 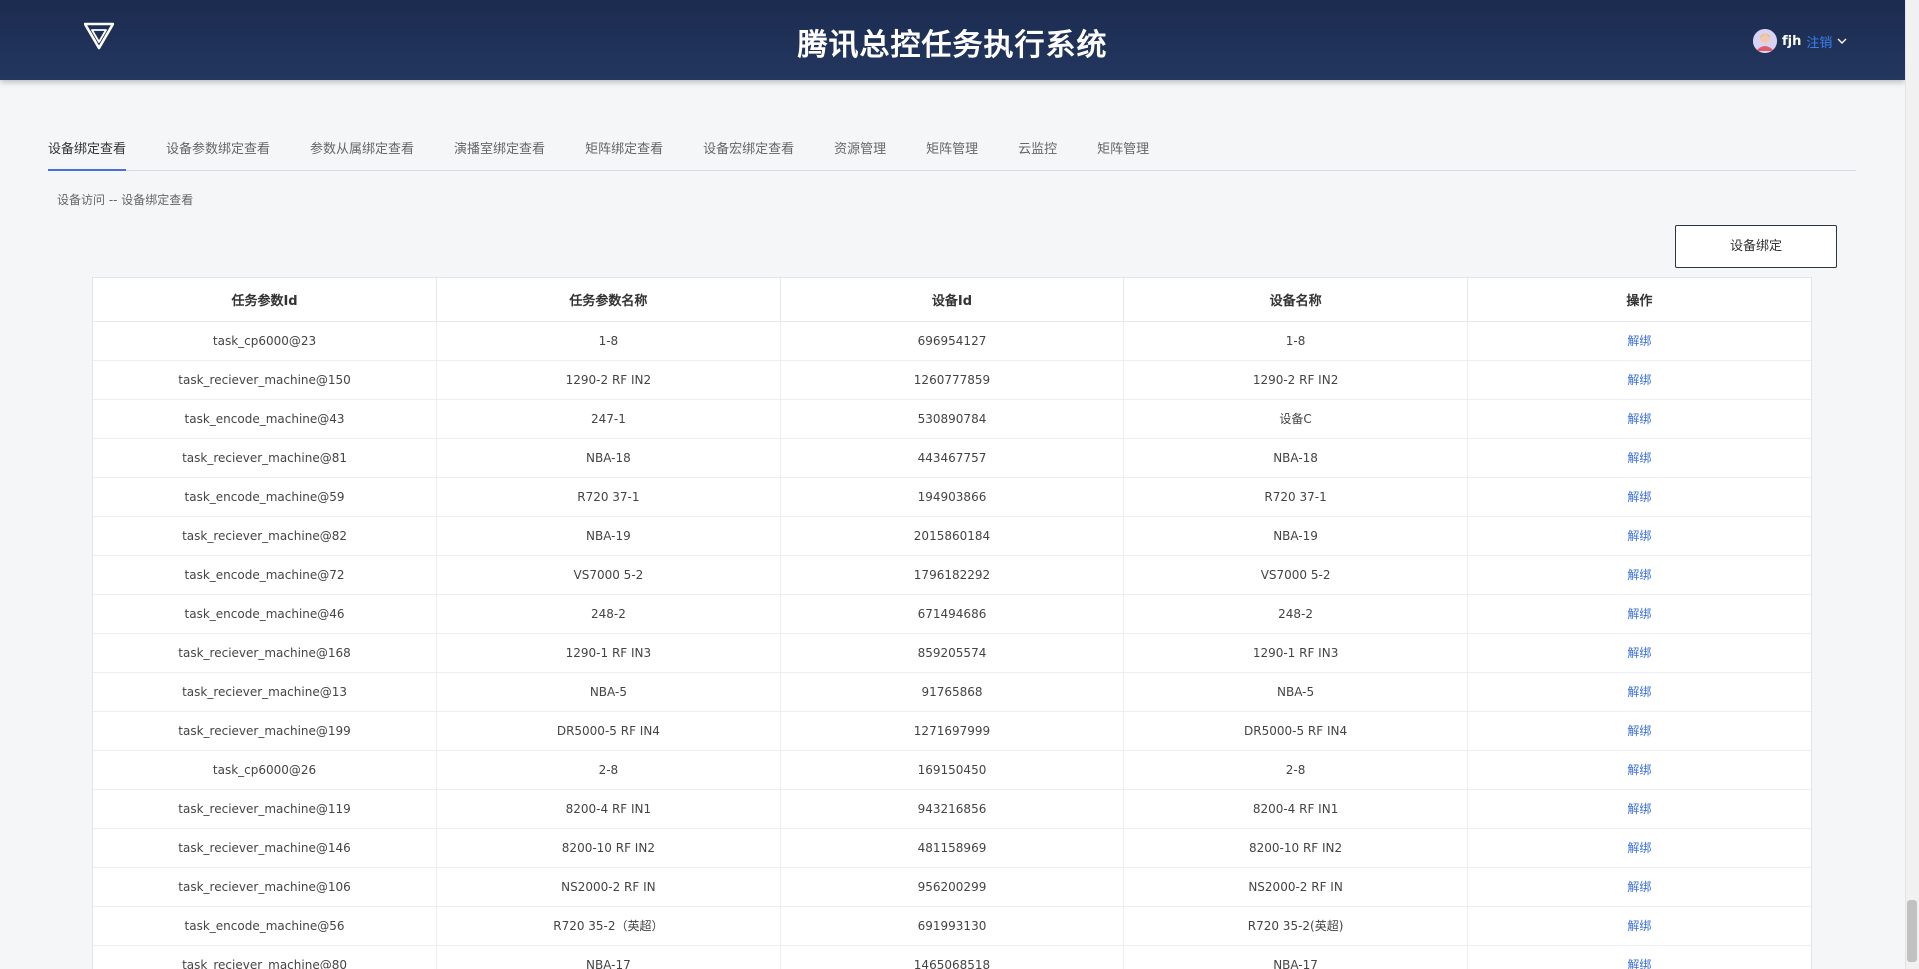 I want to click on table-cell: task_cp6000@23, so click(x=265, y=341).